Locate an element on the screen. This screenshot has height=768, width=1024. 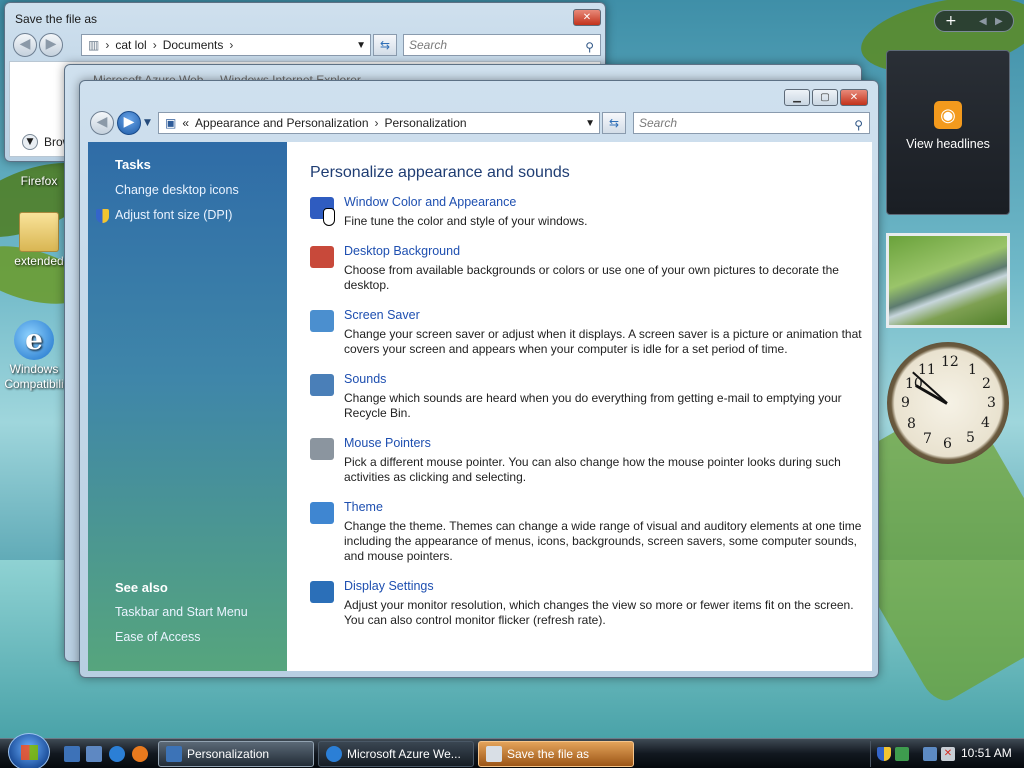
see-also-heading: See also is located at coordinates (141, 587).